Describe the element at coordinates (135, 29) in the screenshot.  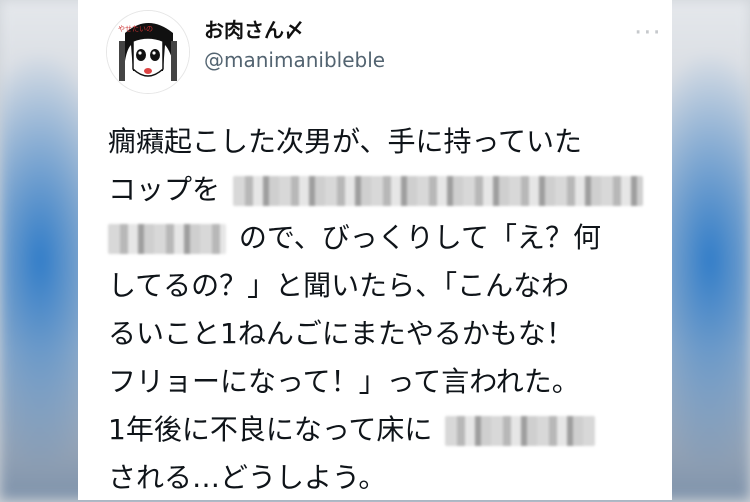
I see `avatar-badge-text: やせたいの` at that location.